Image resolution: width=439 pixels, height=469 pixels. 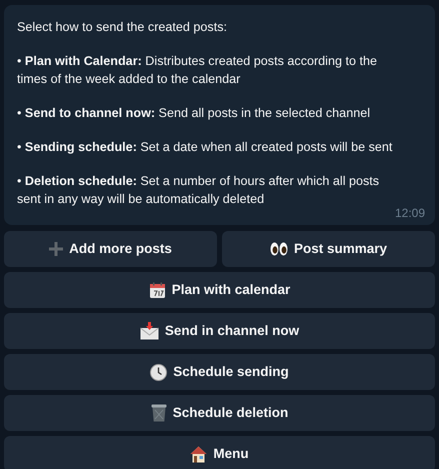 I want to click on keyboard-button: Schedule sending, so click(x=219, y=372).